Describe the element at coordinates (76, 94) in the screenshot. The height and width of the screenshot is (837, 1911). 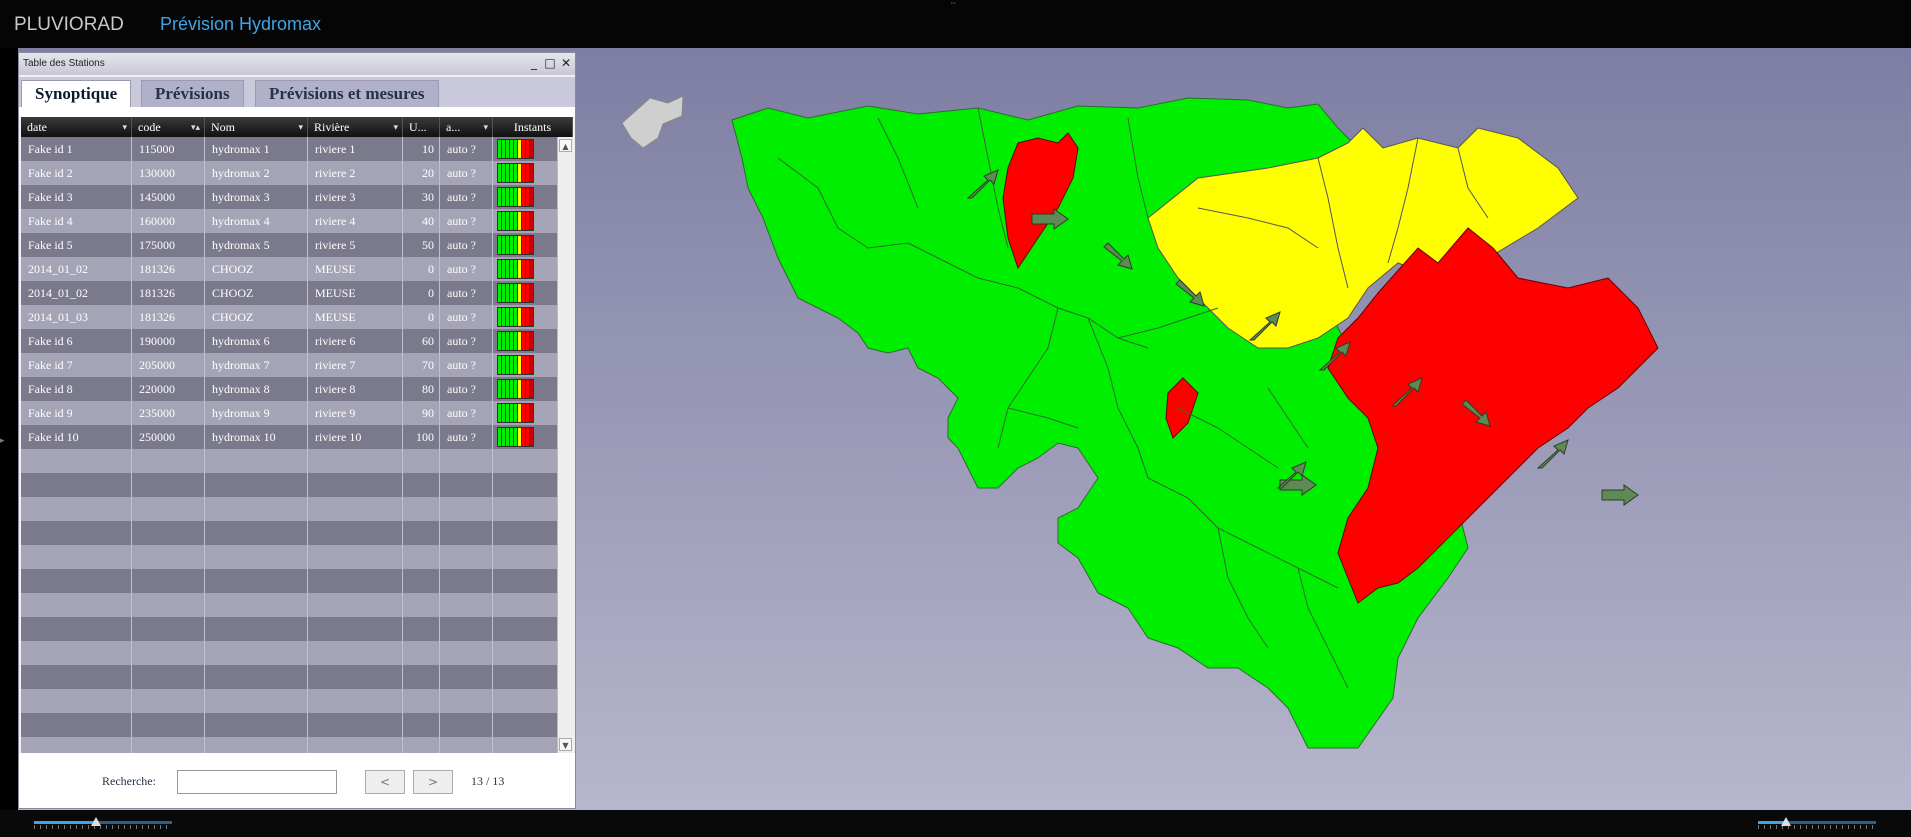
I see `tab-synoptique: Synoptique` at that location.